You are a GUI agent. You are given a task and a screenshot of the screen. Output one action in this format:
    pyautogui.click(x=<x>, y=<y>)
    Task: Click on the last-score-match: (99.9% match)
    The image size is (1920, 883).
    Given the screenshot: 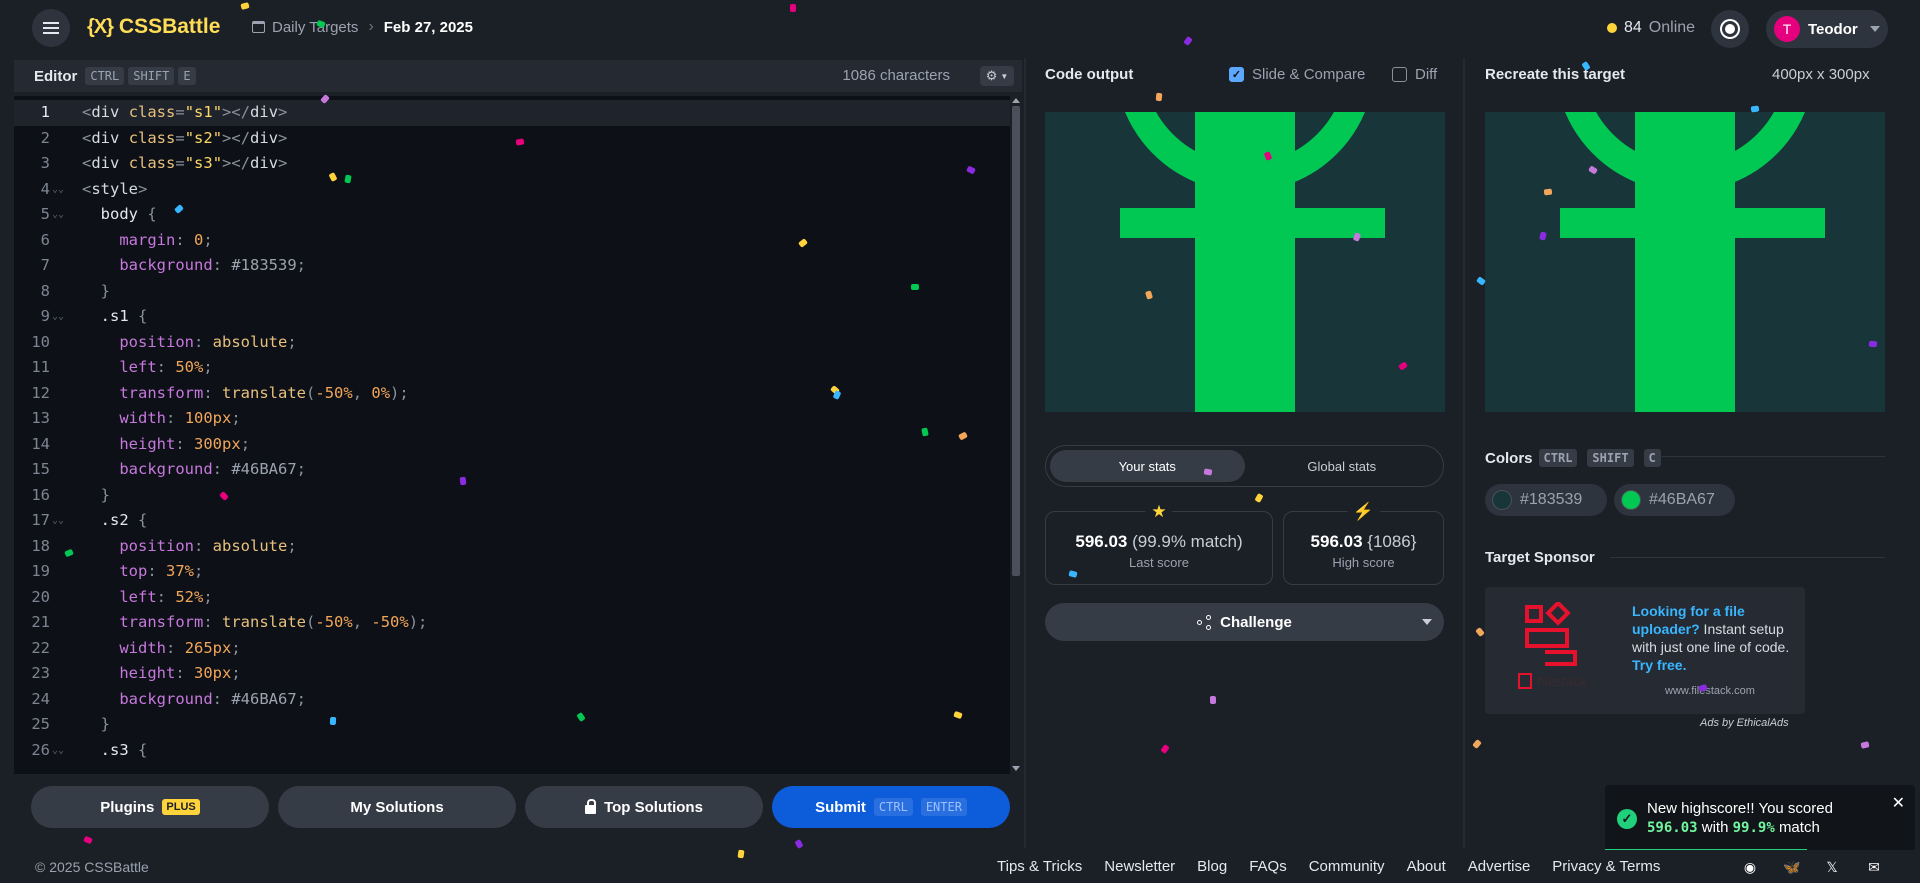 What is the action you would take?
    pyautogui.click(x=1187, y=541)
    